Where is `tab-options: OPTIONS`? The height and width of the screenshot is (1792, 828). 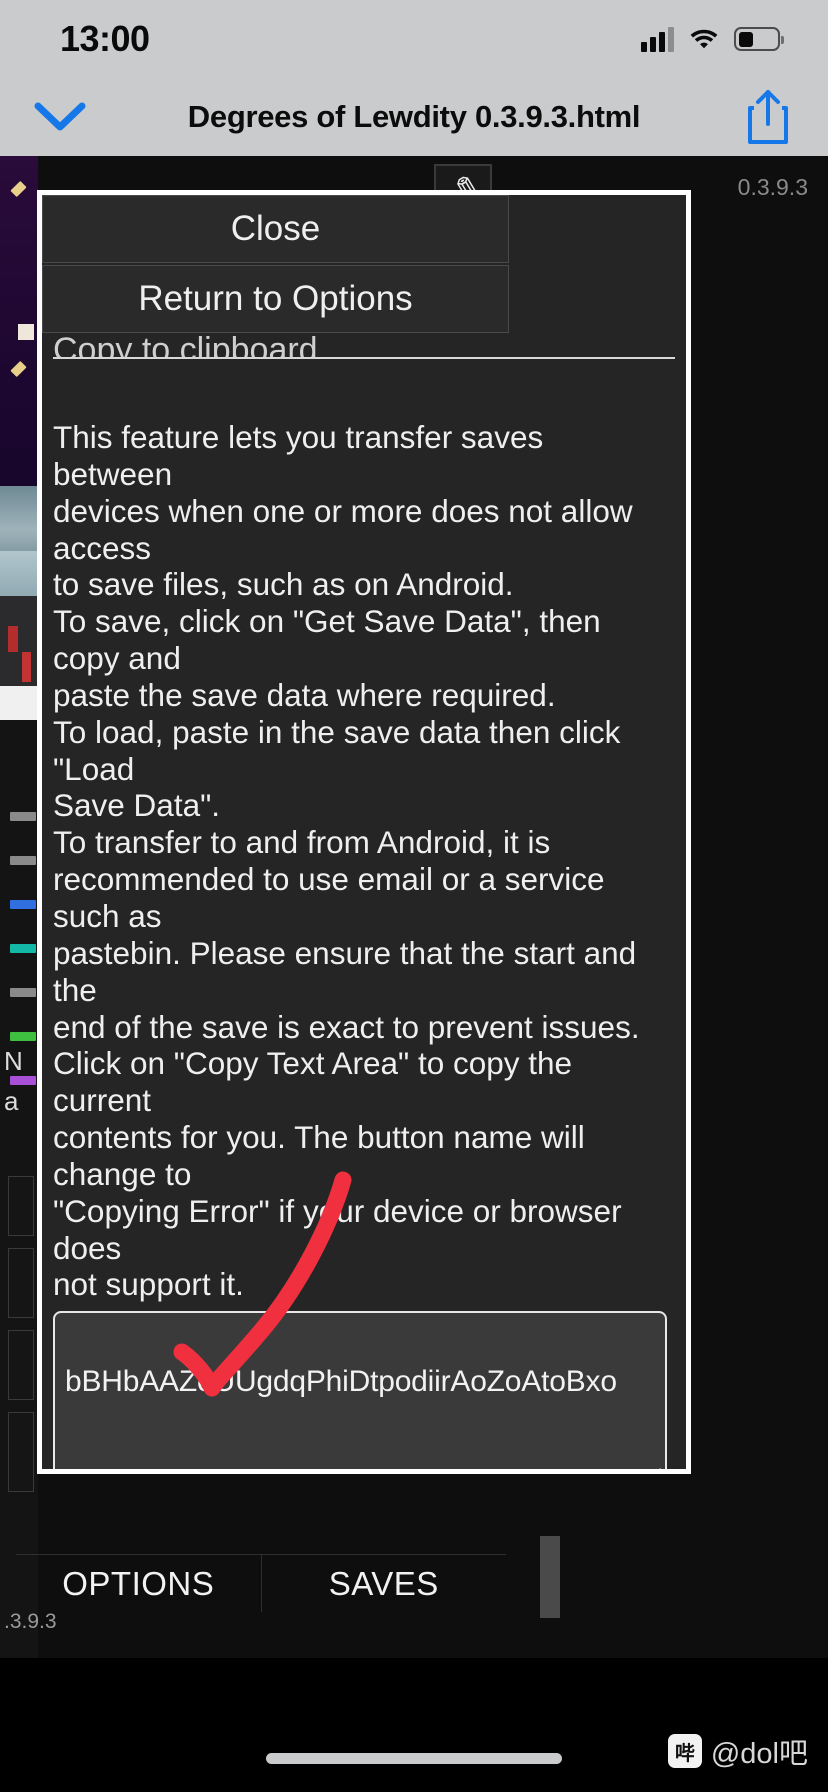
tab-options: OPTIONS is located at coordinates (139, 1583).